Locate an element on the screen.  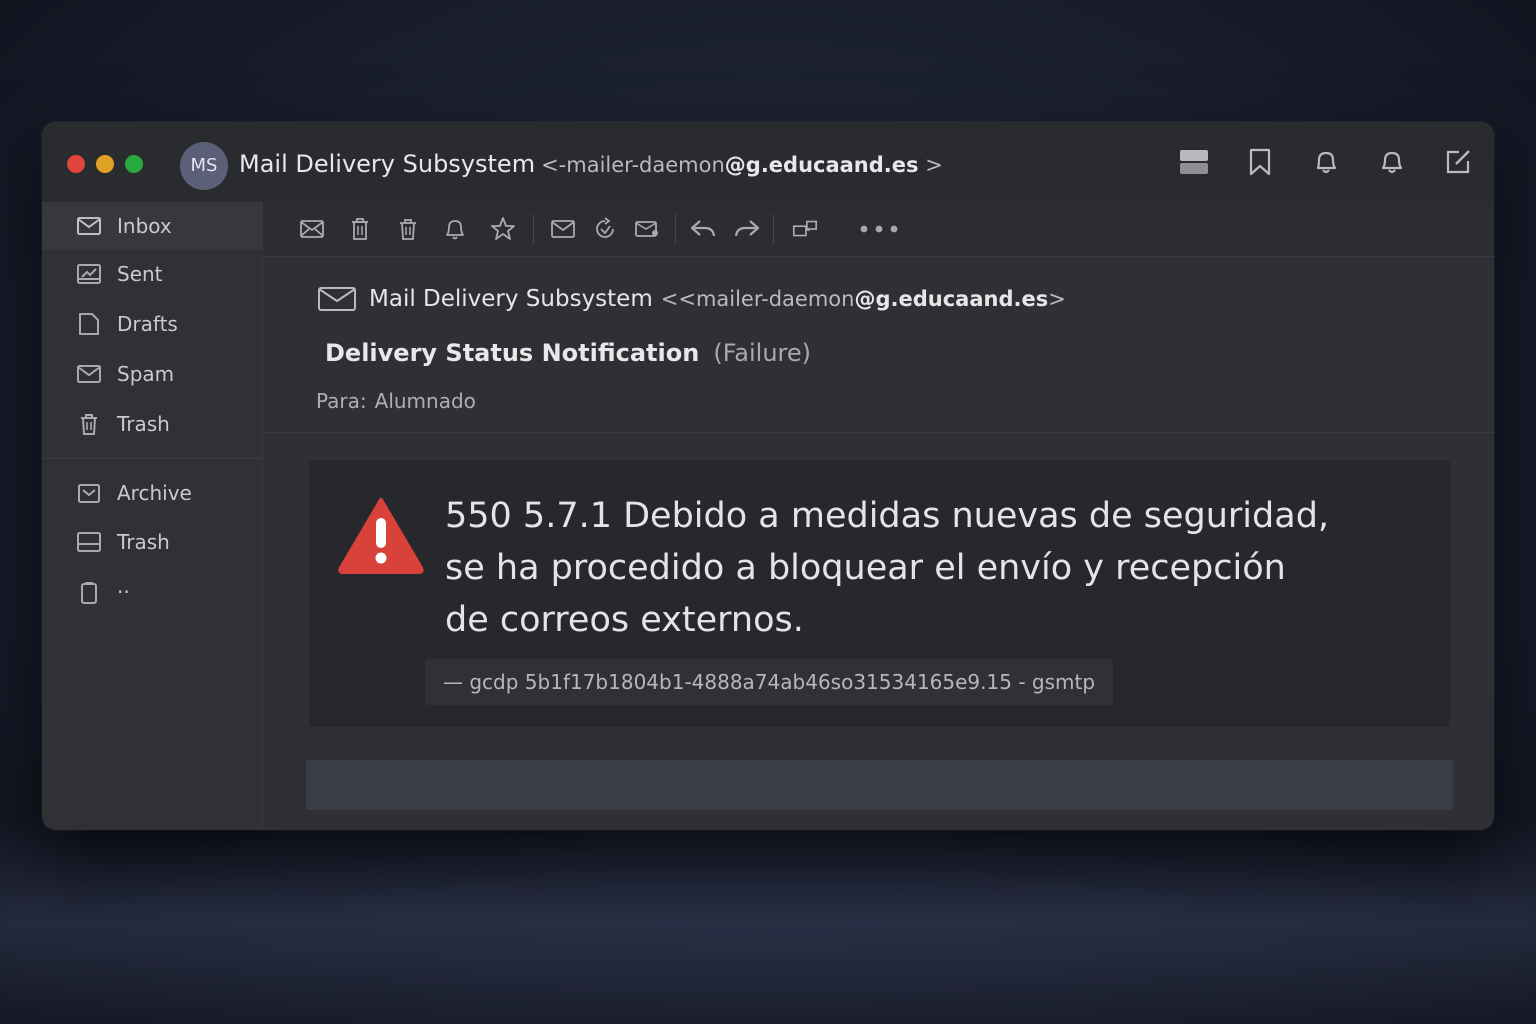
notification-icon is located at coordinates (1392, 162).